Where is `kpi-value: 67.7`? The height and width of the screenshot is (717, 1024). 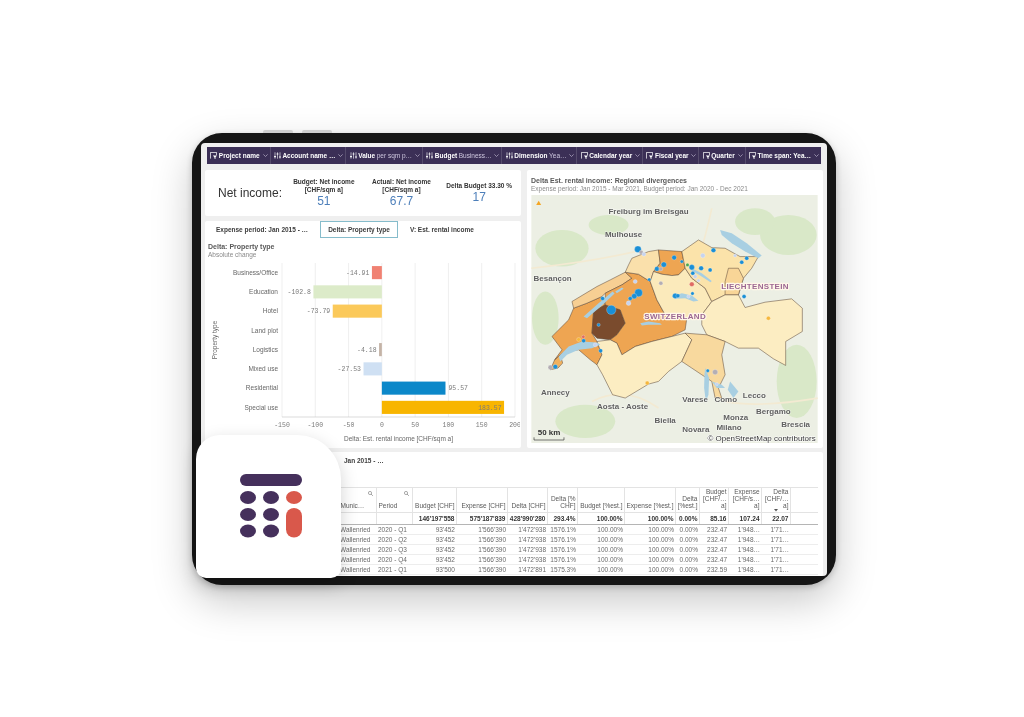
kpi-value: 67.7 is located at coordinates (401, 201).